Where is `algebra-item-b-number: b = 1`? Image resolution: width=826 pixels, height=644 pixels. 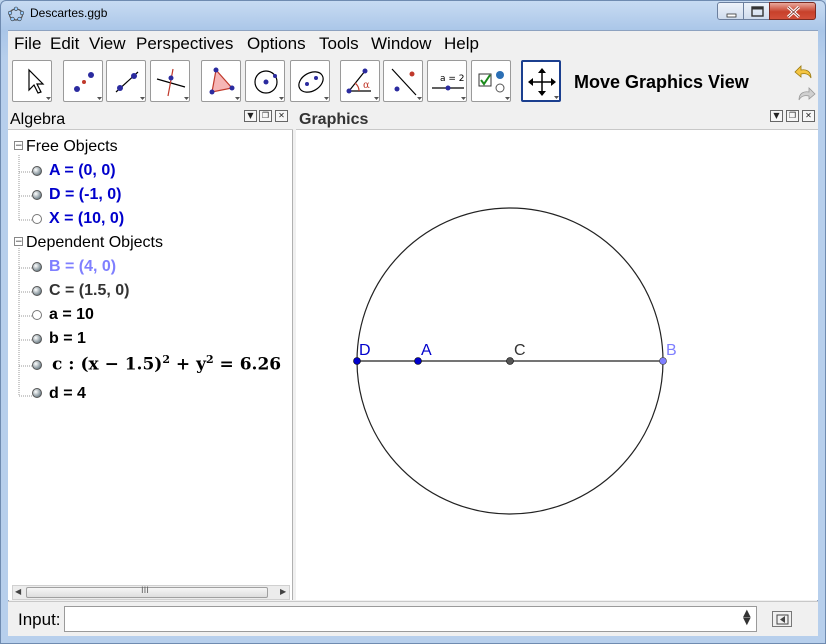 algebra-item-b-number: b = 1 is located at coordinates (67, 339).